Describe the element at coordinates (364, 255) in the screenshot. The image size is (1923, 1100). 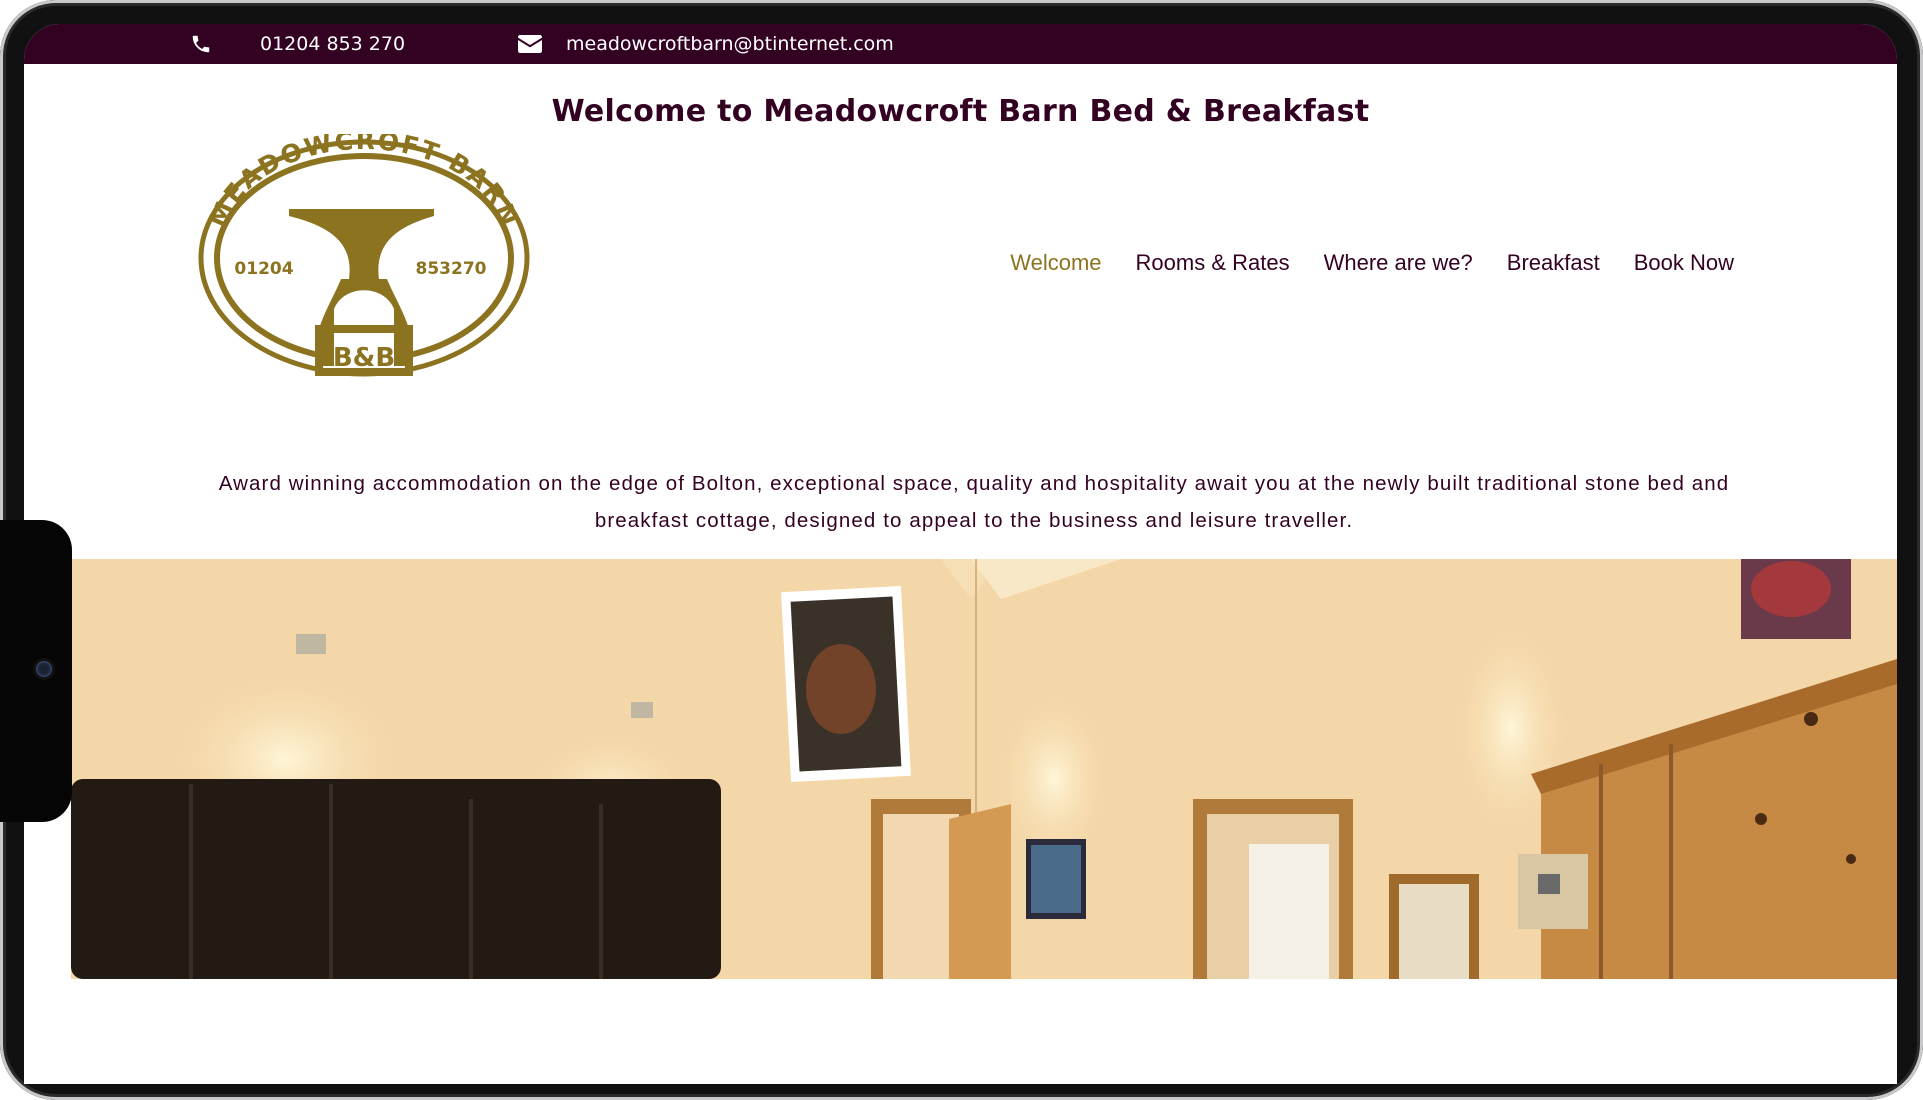
I see `site-logo: MEADOWCROFT BARN 01204 853270 B&B` at that location.